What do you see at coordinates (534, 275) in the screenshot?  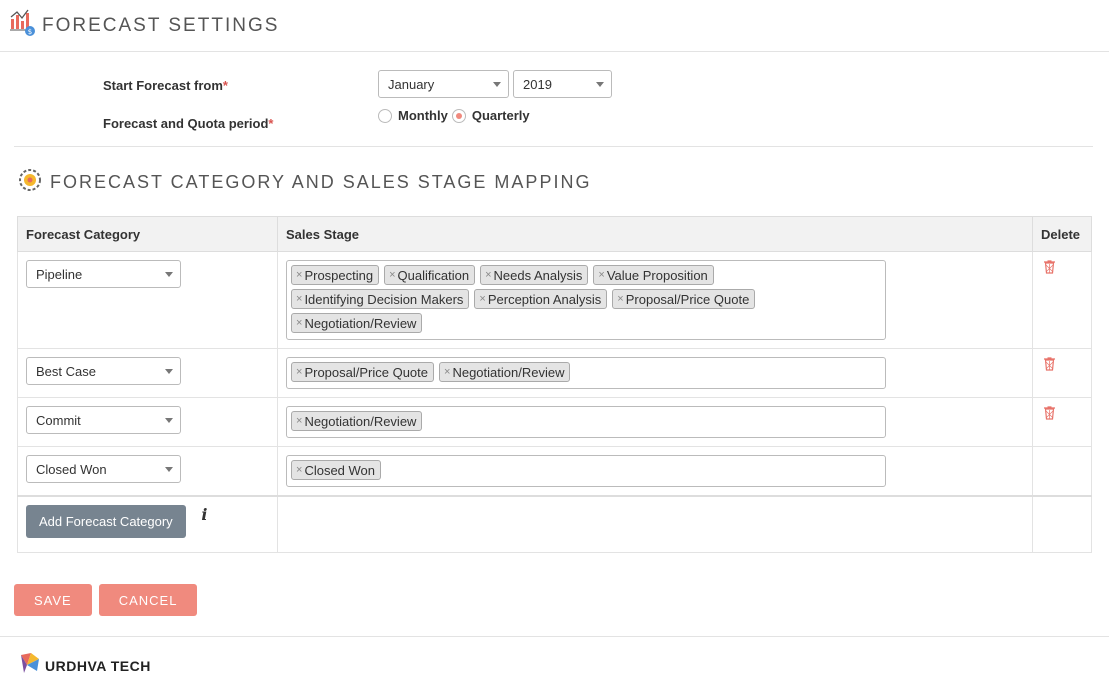 I see `sales-stage-tag: × Needs Analysis` at bounding box center [534, 275].